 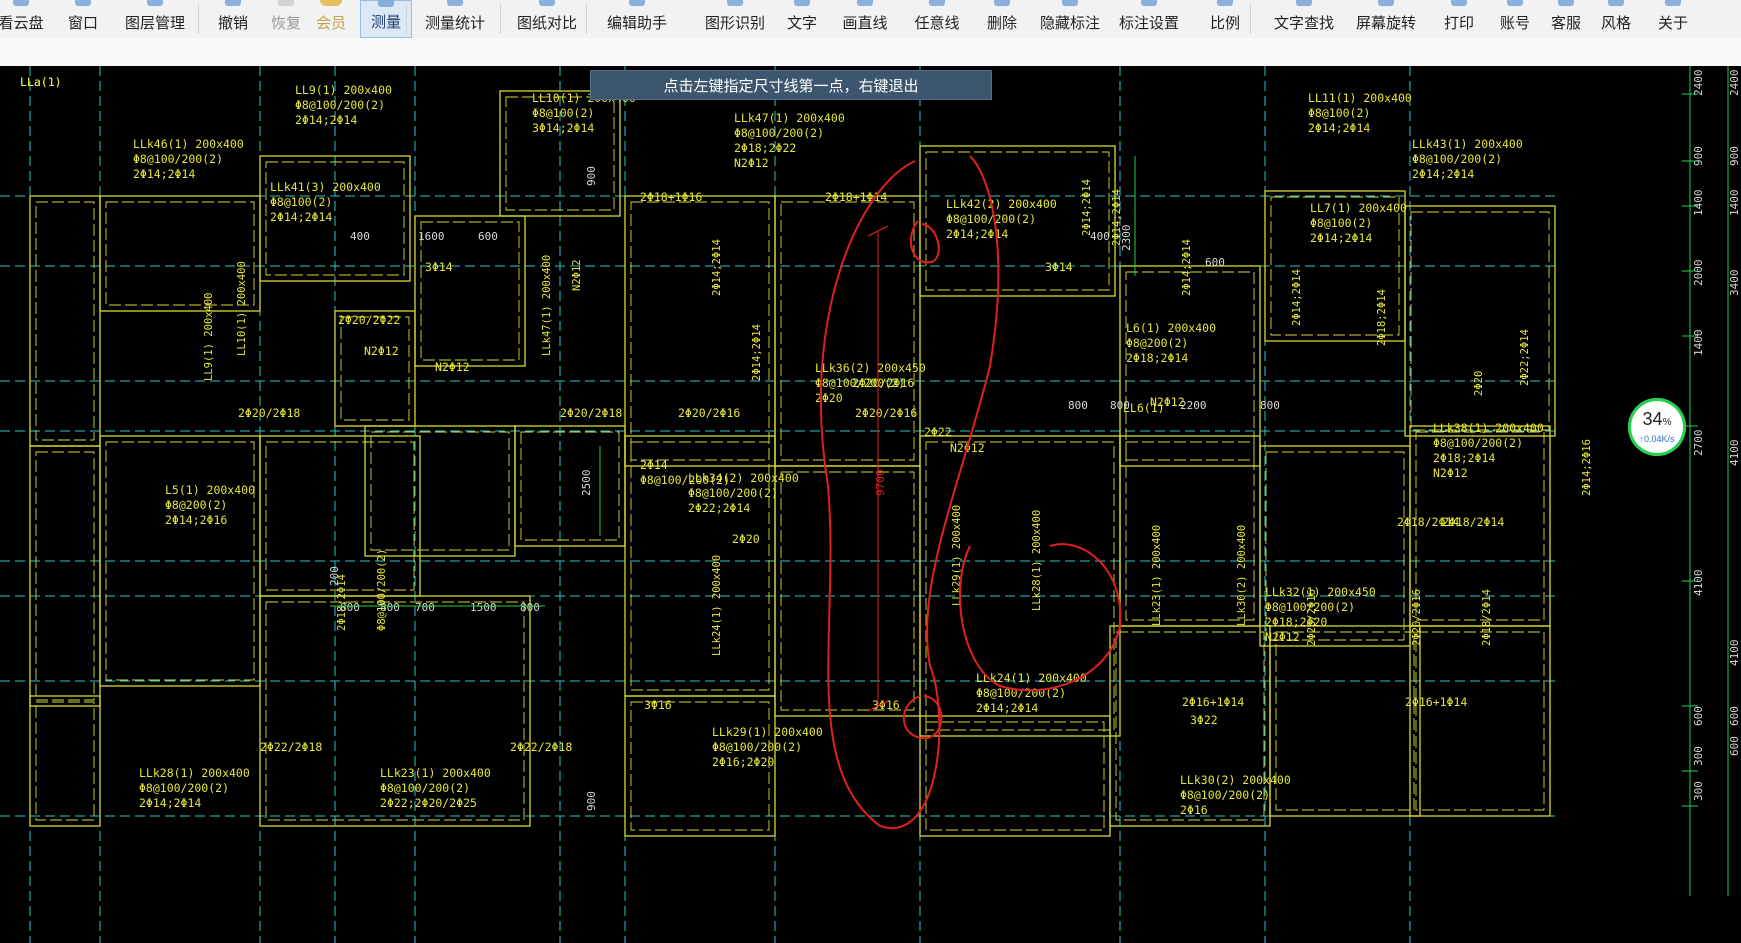 I want to click on toolbar-button-3: 撤销, so click(x=233, y=19).